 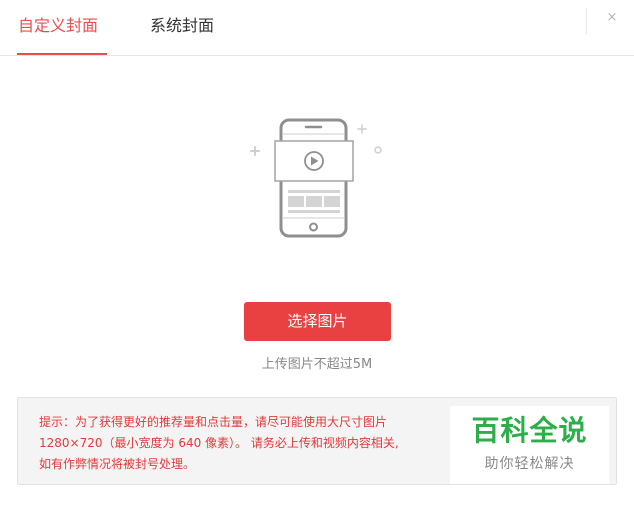 I want to click on tip-line-2: 1280×720（最小宽度为 640 像素）。 请务必上传和视频内容相关,, so click(x=219, y=443).